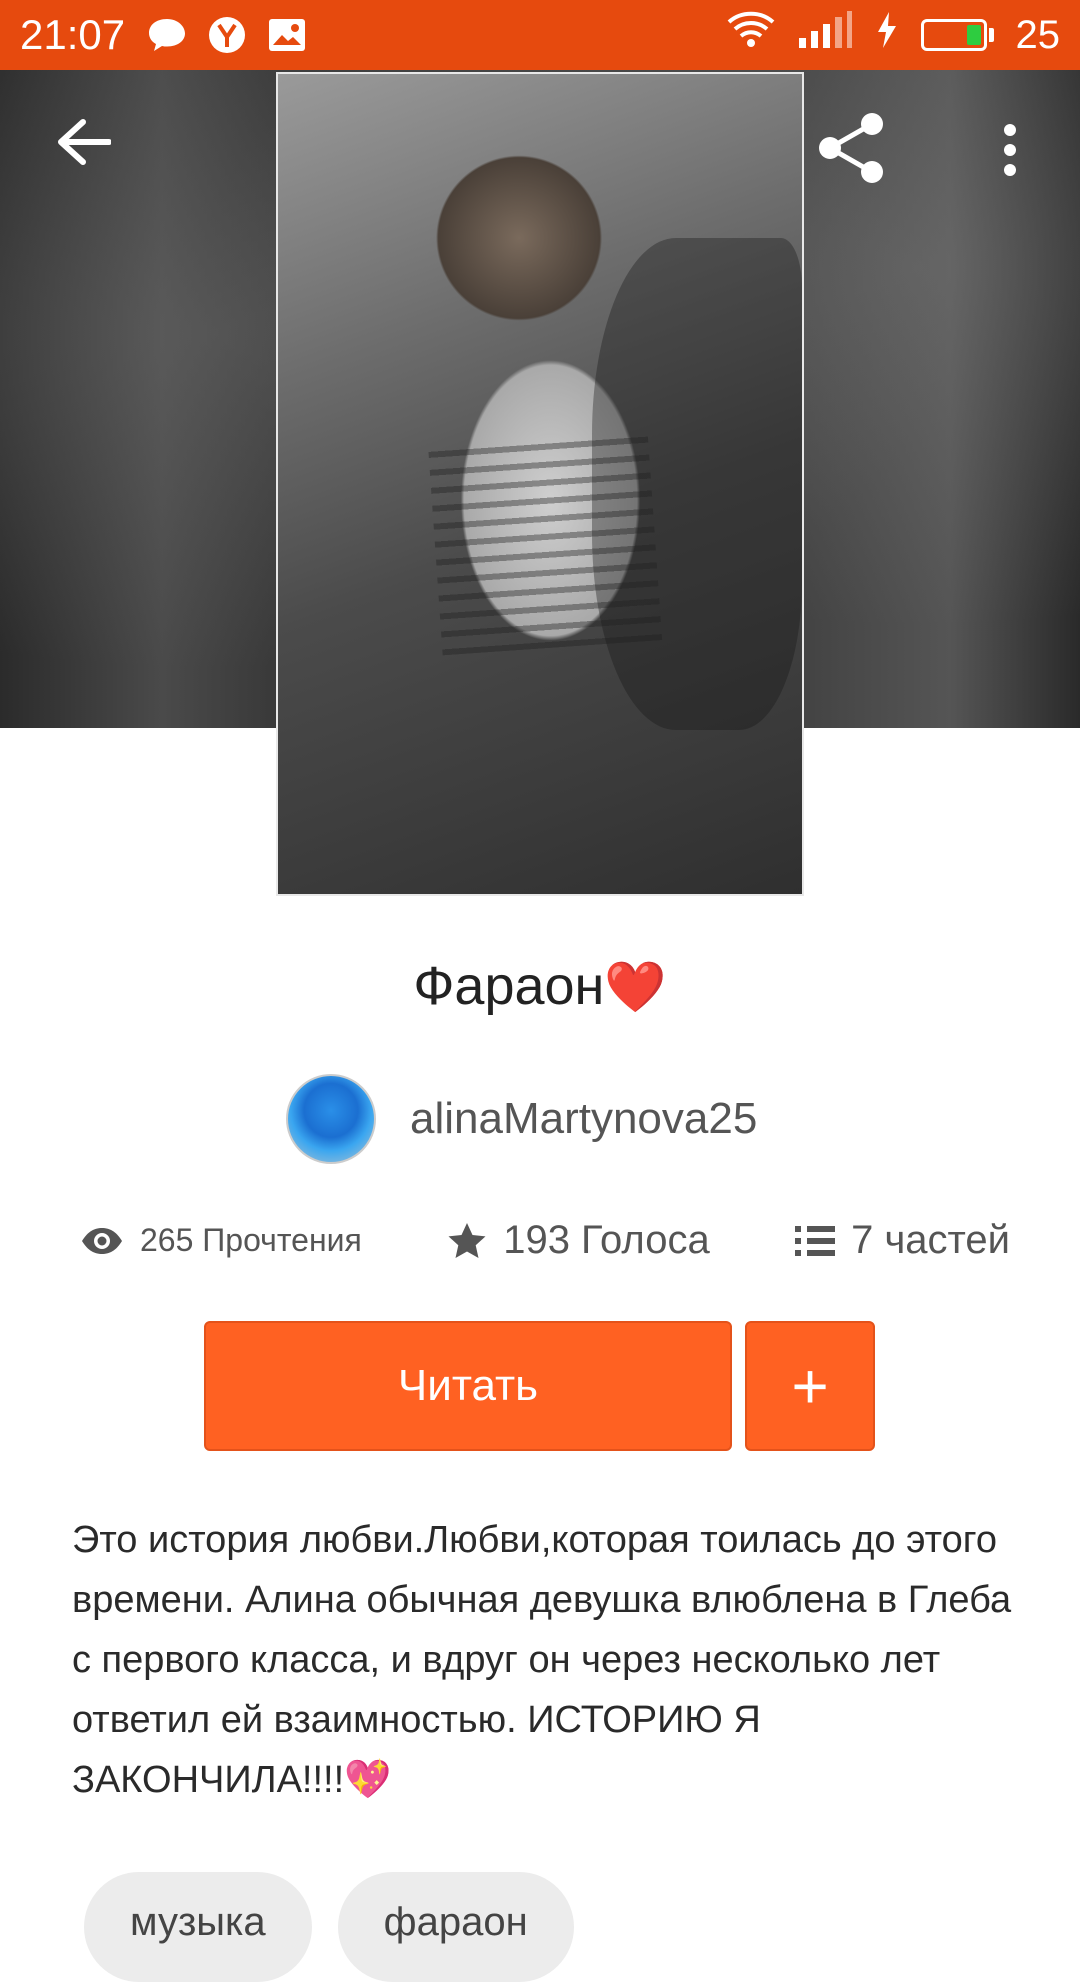 The image size is (1080, 1982). I want to click on avatar, so click(331, 1119).